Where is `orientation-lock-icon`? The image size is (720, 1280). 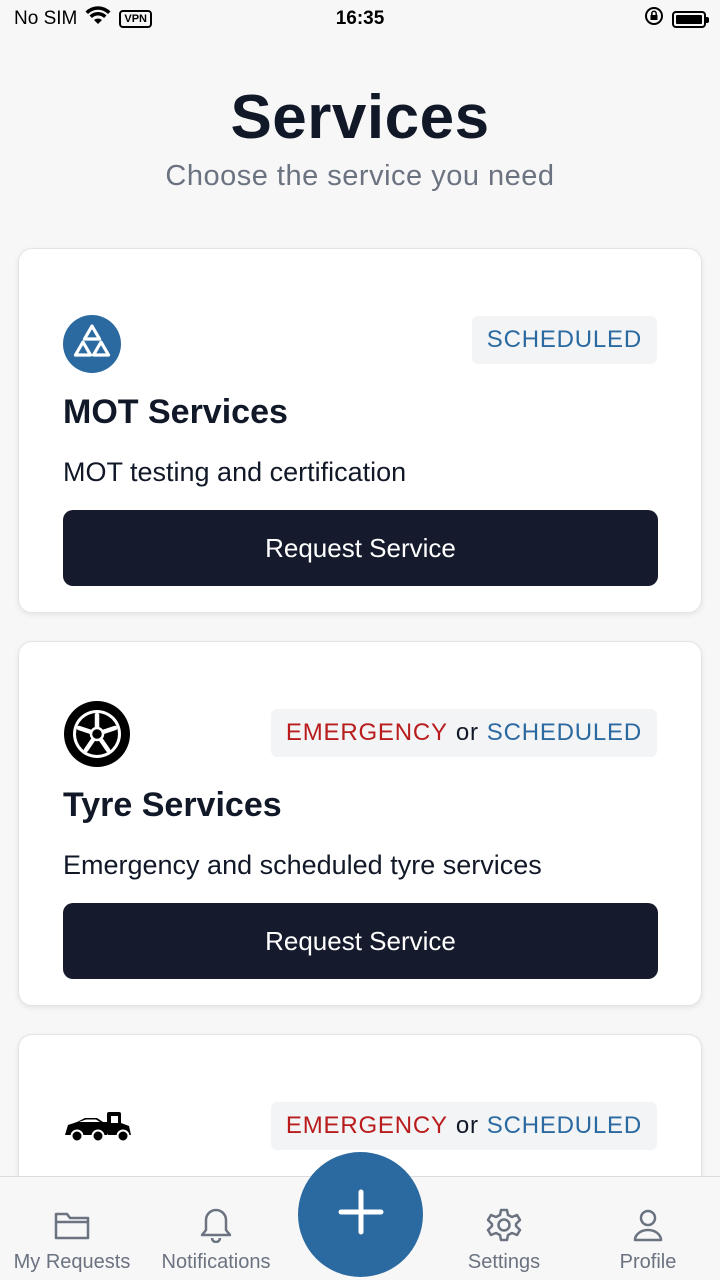
orientation-lock-icon is located at coordinates (654, 19).